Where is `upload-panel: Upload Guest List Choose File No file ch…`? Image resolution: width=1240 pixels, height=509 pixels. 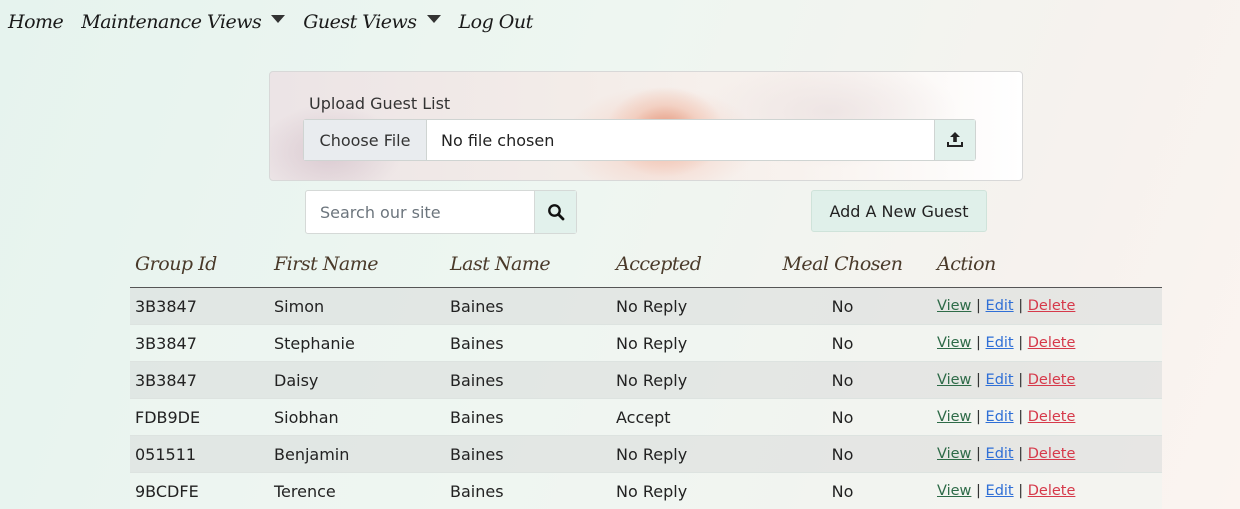 upload-panel: Upload Guest List Choose File No file ch… is located at coordinates (646, 126).